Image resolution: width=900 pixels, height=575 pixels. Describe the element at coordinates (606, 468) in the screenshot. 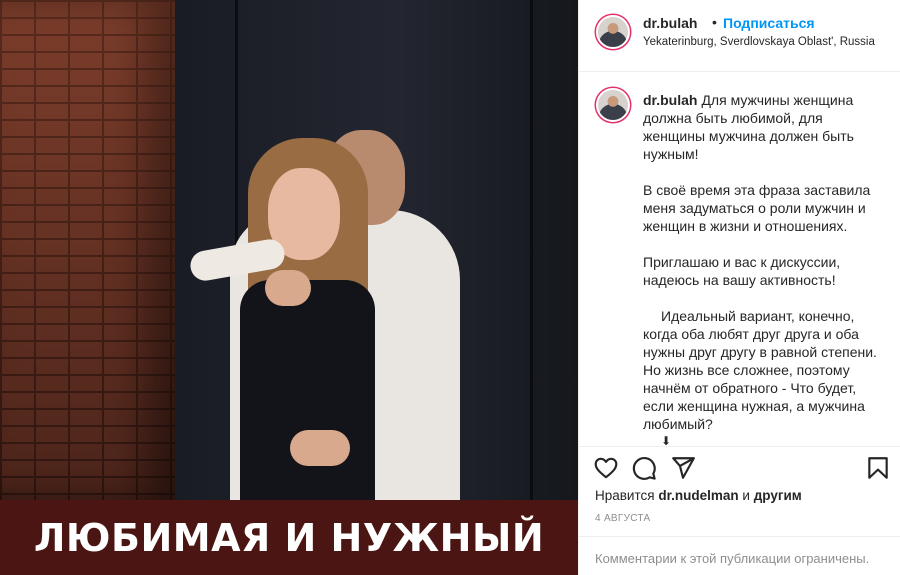

I see `heart-icon` at that location.